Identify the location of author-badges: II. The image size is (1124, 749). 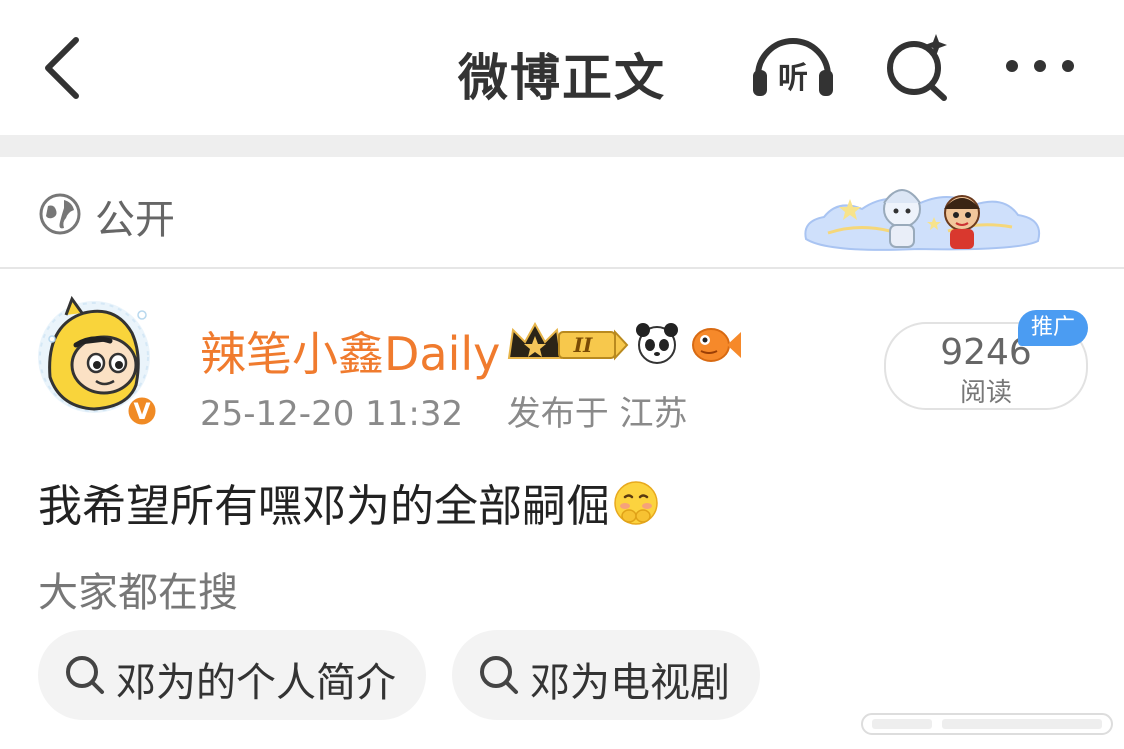
(625, 343).